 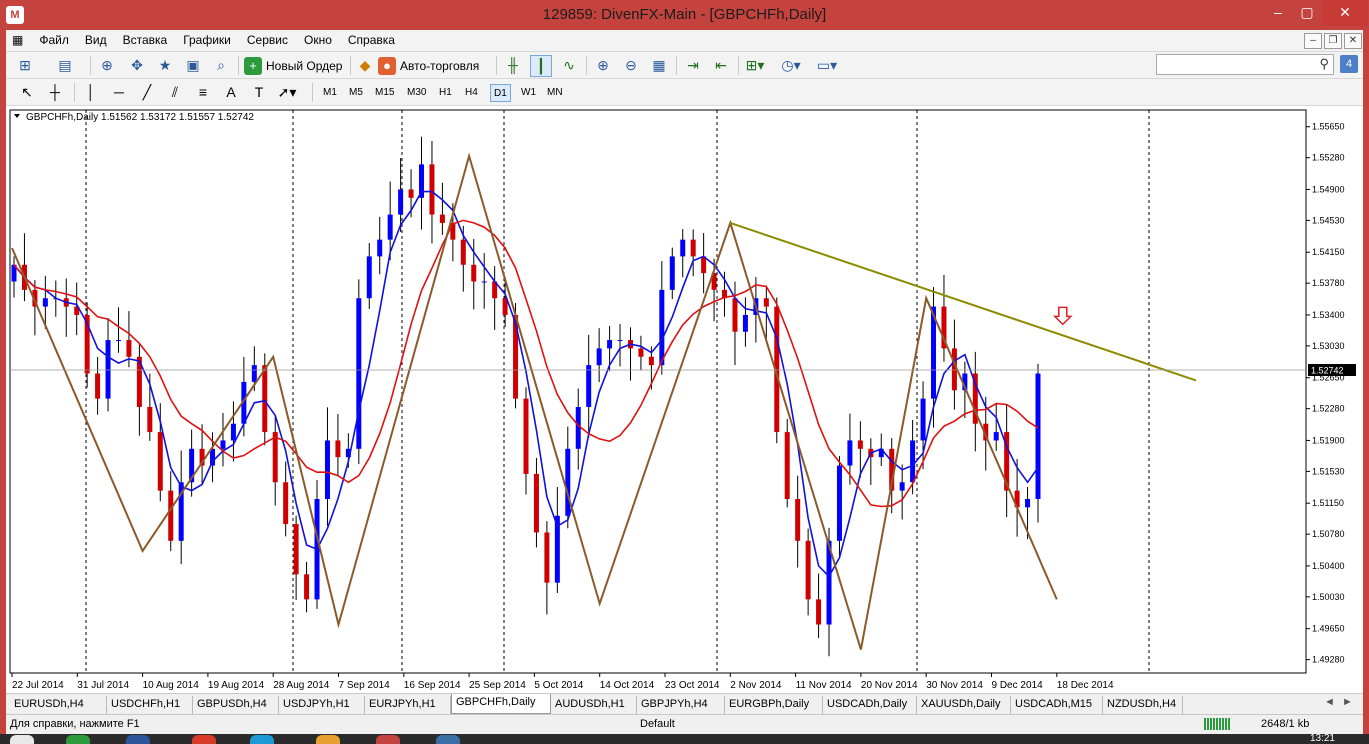 What do you see at coordinates (416, 93) in the screenshot?
I see `tf-m30: M30` at bounding box center [416, 93].